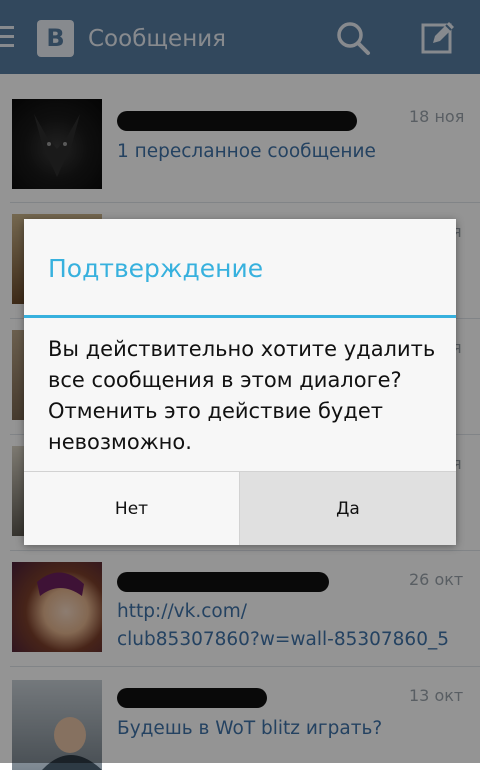  Describe the element at coordinates (348, 508) in the screenshot. I see `yes-button: Да` at that location.